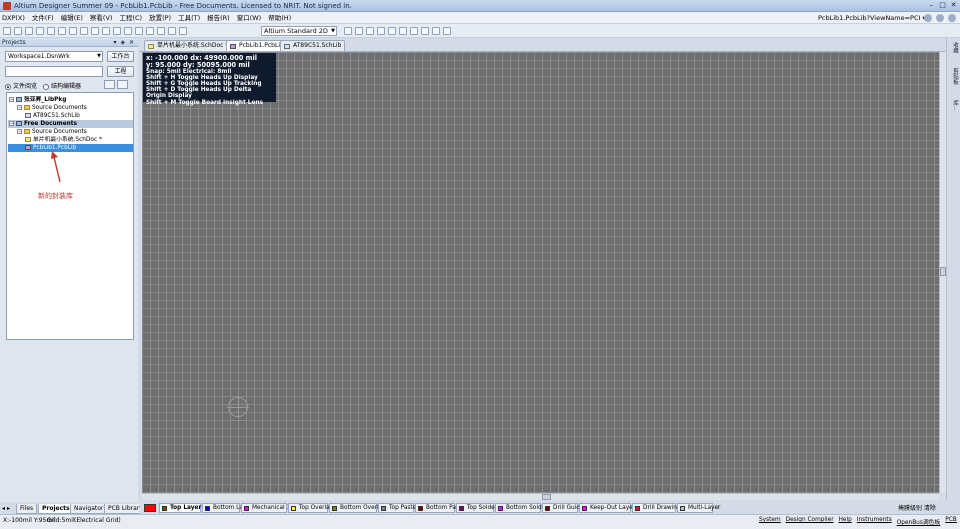 This screenshot has height=529, width=960. I want to click on document-tab: PcbLib1.PcbLib, so click(257, 45).